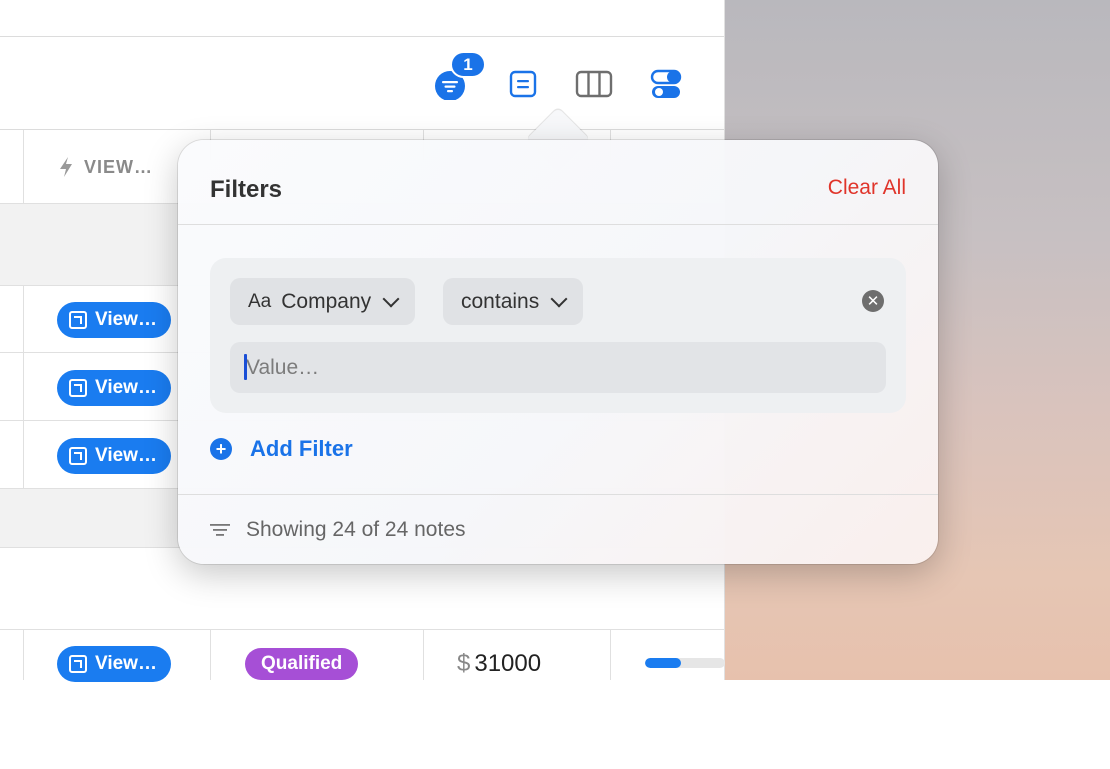 The width and height of the screenshot is (1110, 769). I want to click on add-filter-button: + Add Filter, so click(281, 449).